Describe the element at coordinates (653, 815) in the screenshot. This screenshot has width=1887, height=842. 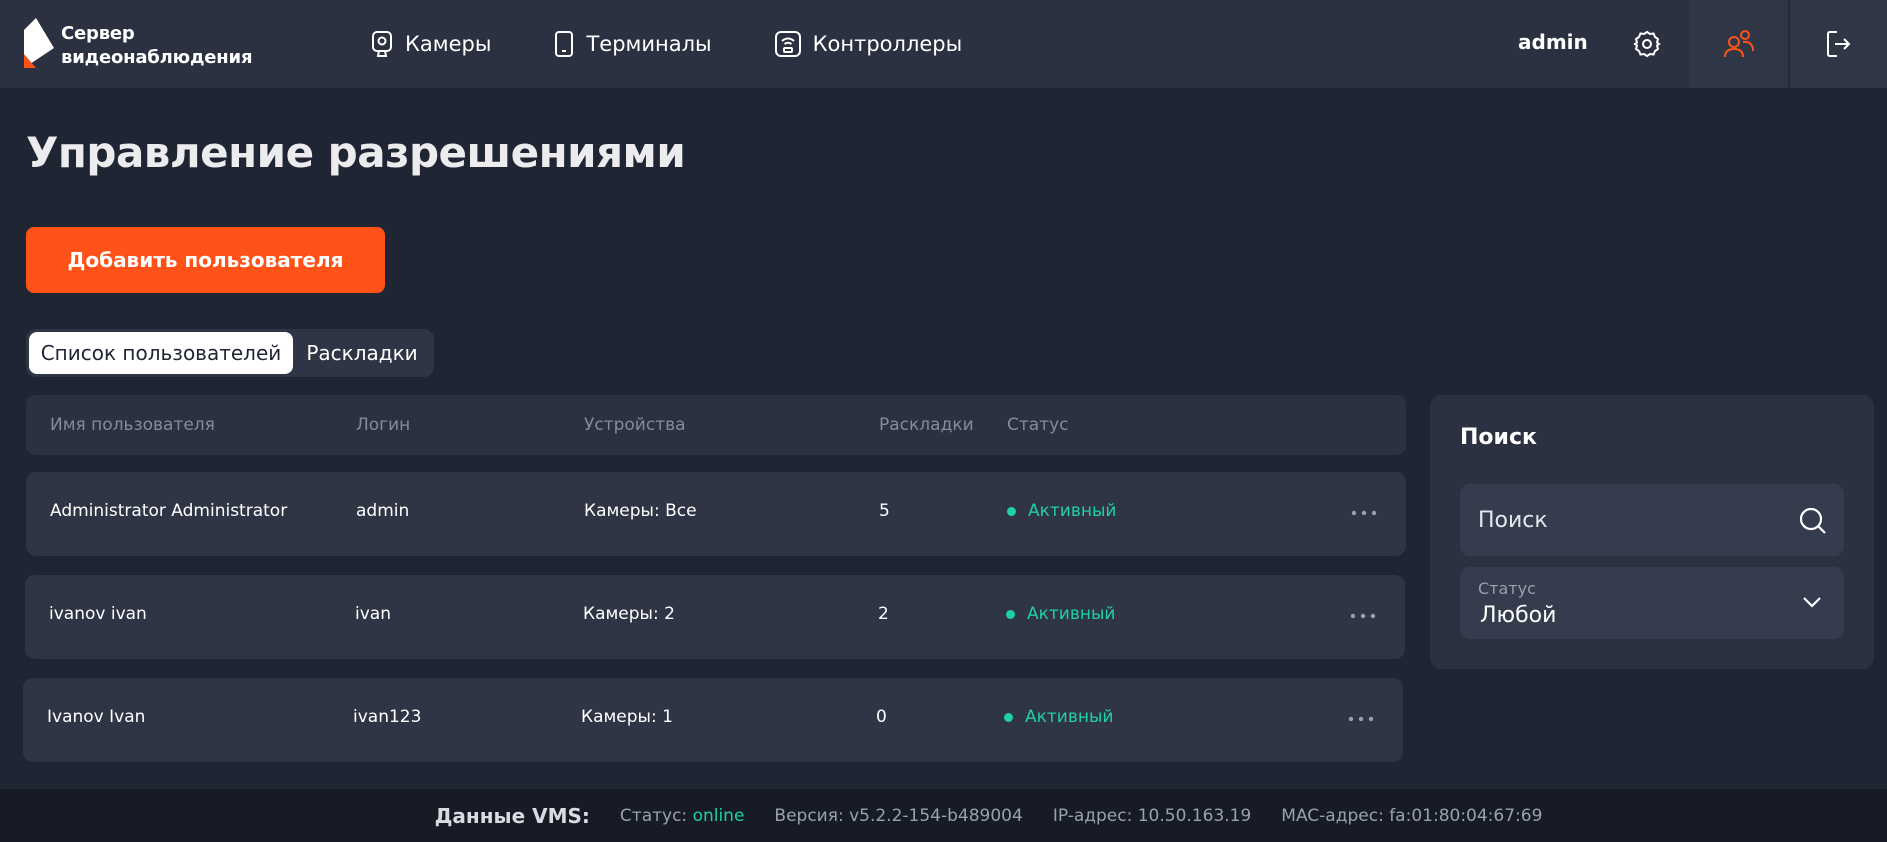
I see `footer-status-label: Статус:` at that location.